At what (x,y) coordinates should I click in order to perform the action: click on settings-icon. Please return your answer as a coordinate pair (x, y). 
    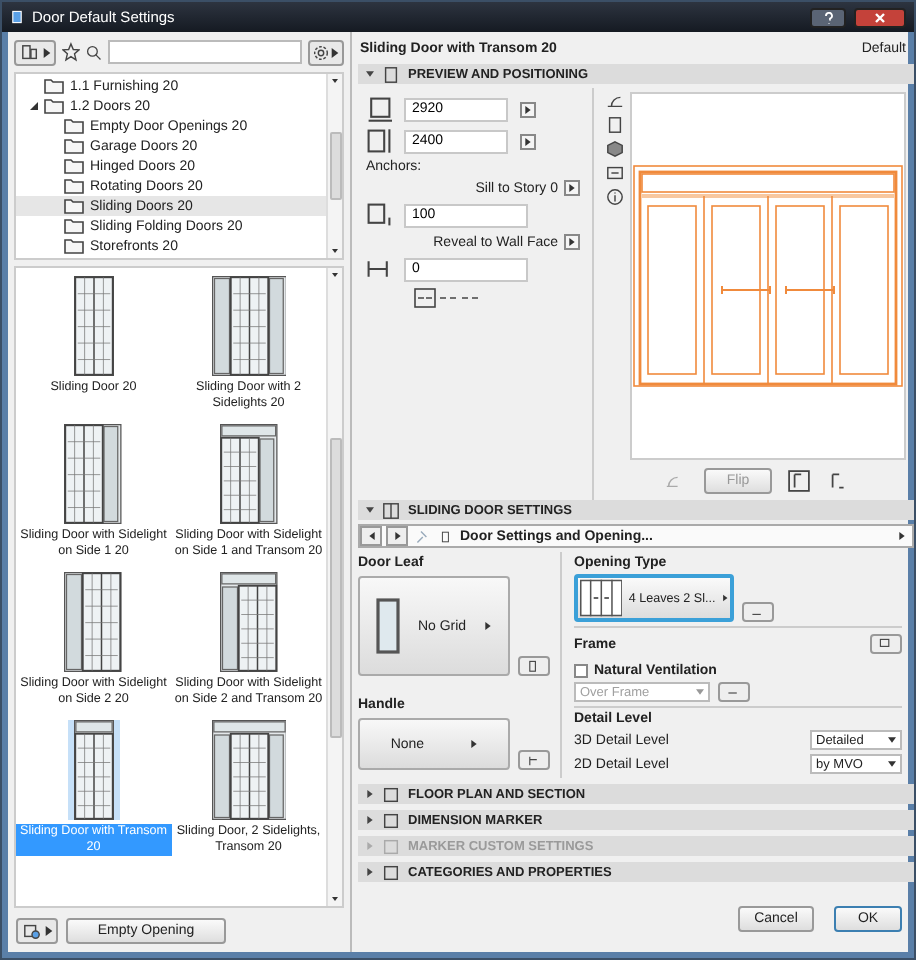
    Looking at the image, I should click on (321, 52).